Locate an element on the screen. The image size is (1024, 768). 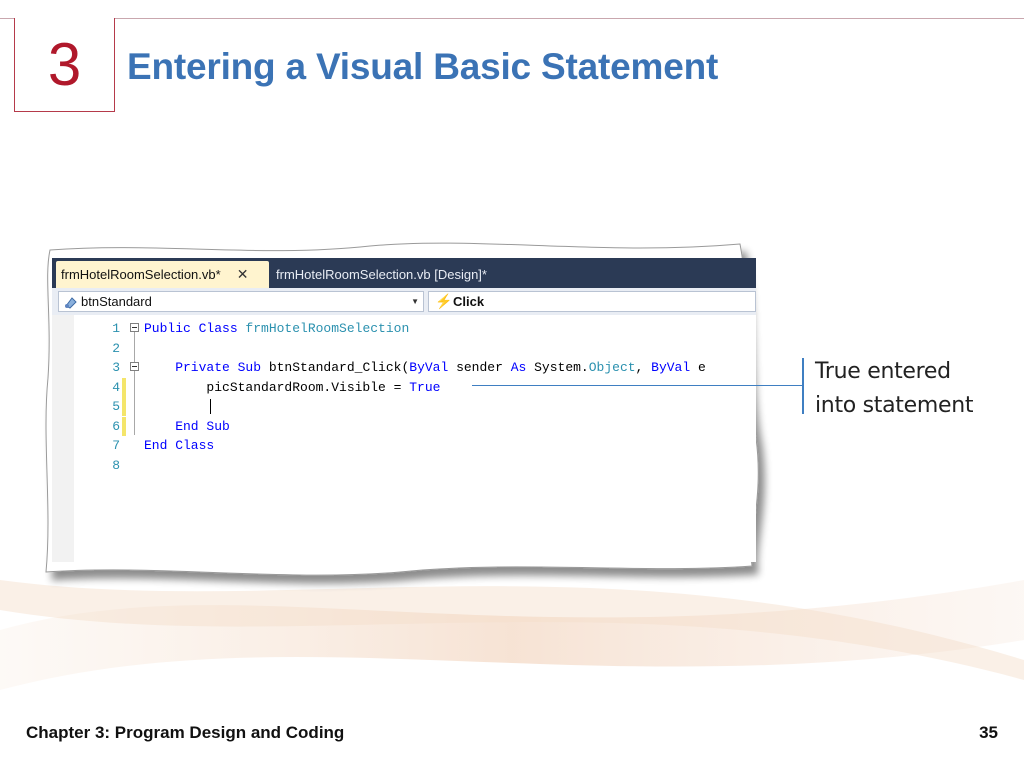
code-line: 2 is located at coordinates (404, 348).